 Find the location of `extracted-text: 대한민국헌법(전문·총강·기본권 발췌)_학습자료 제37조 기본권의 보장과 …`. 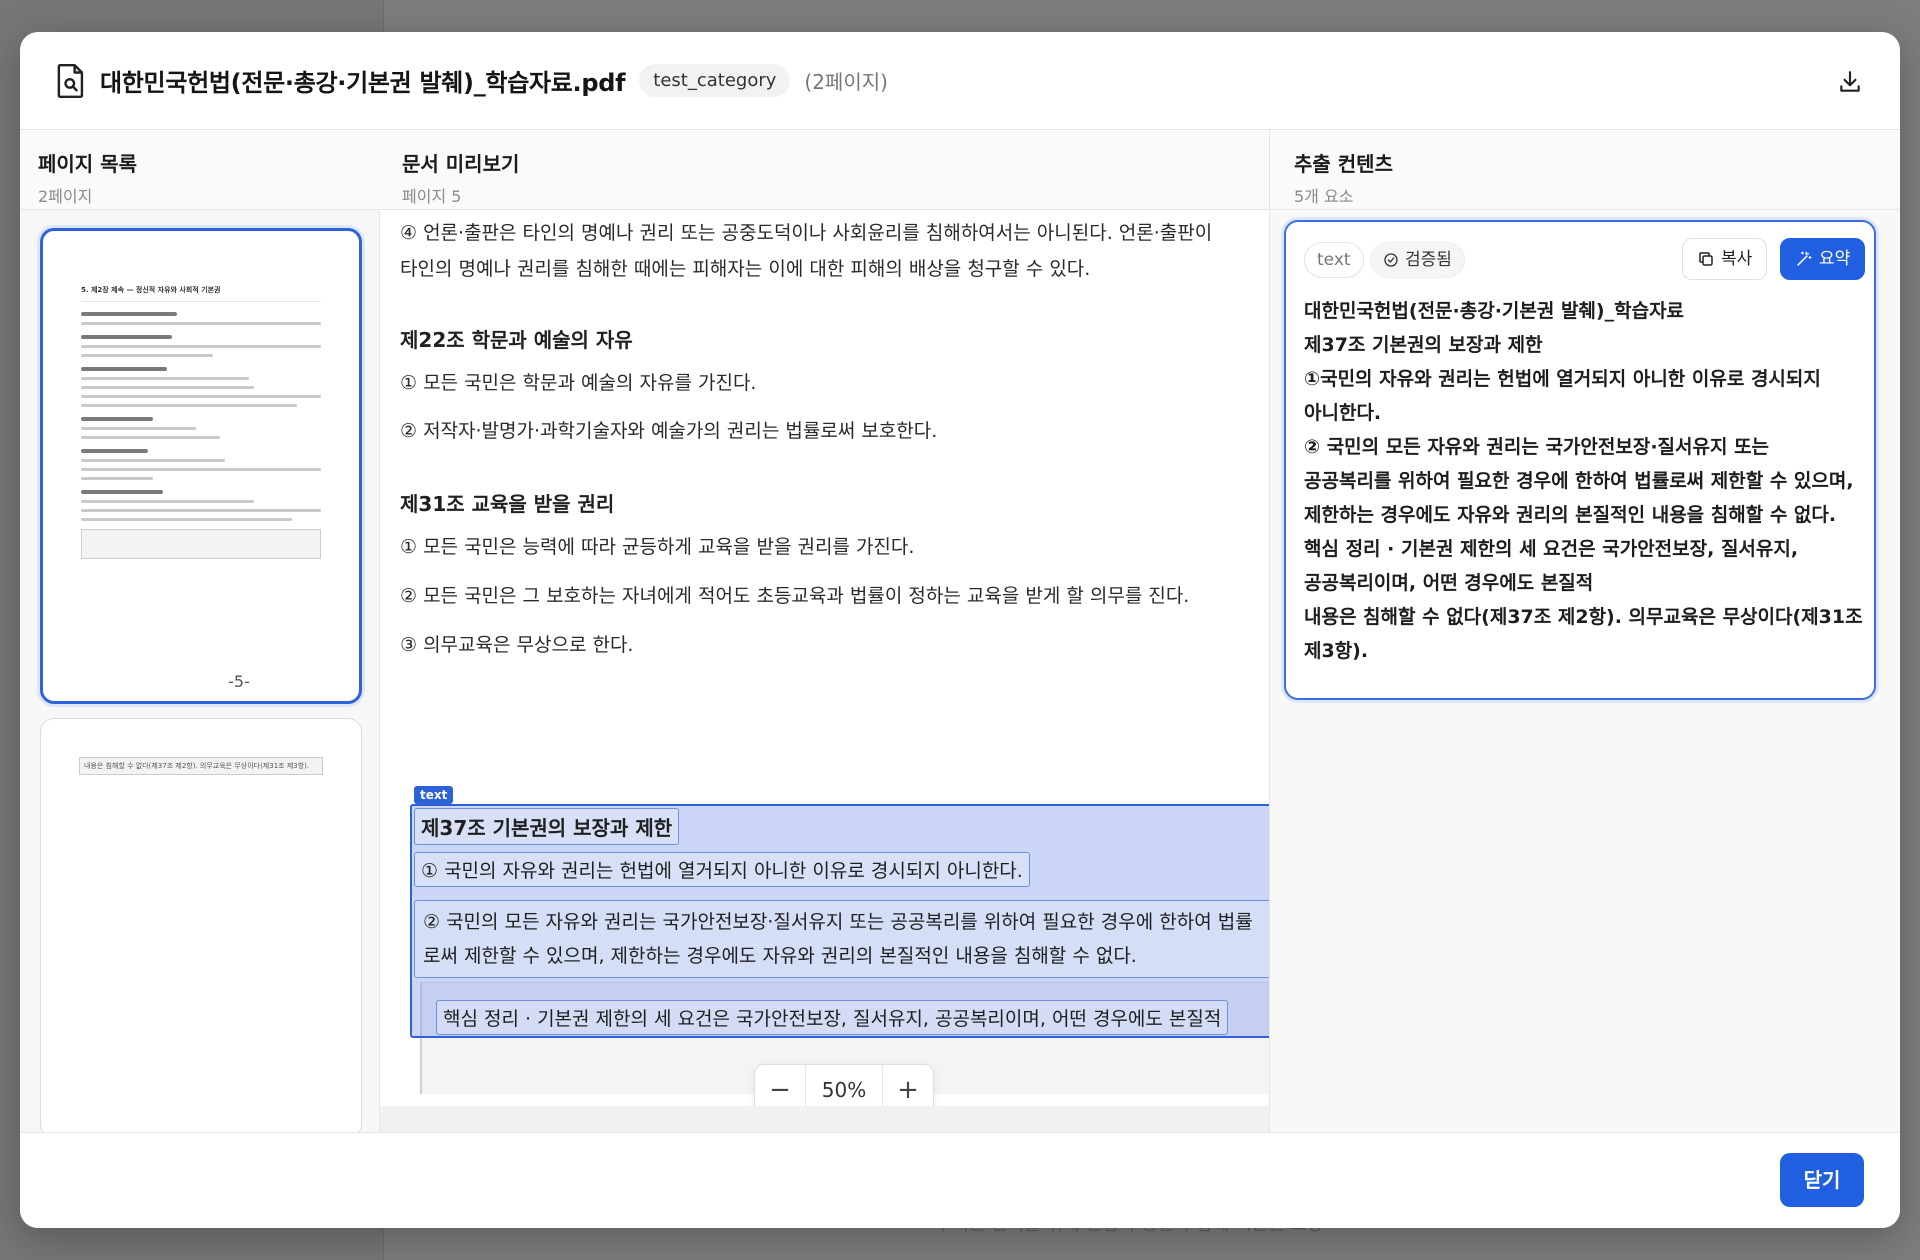

extracted-text: 대한민국헌법(전문·총강·기본권 발췌)_학습자료 제37조 기본권의 보장과 … is located at coordinates (1584, 481).